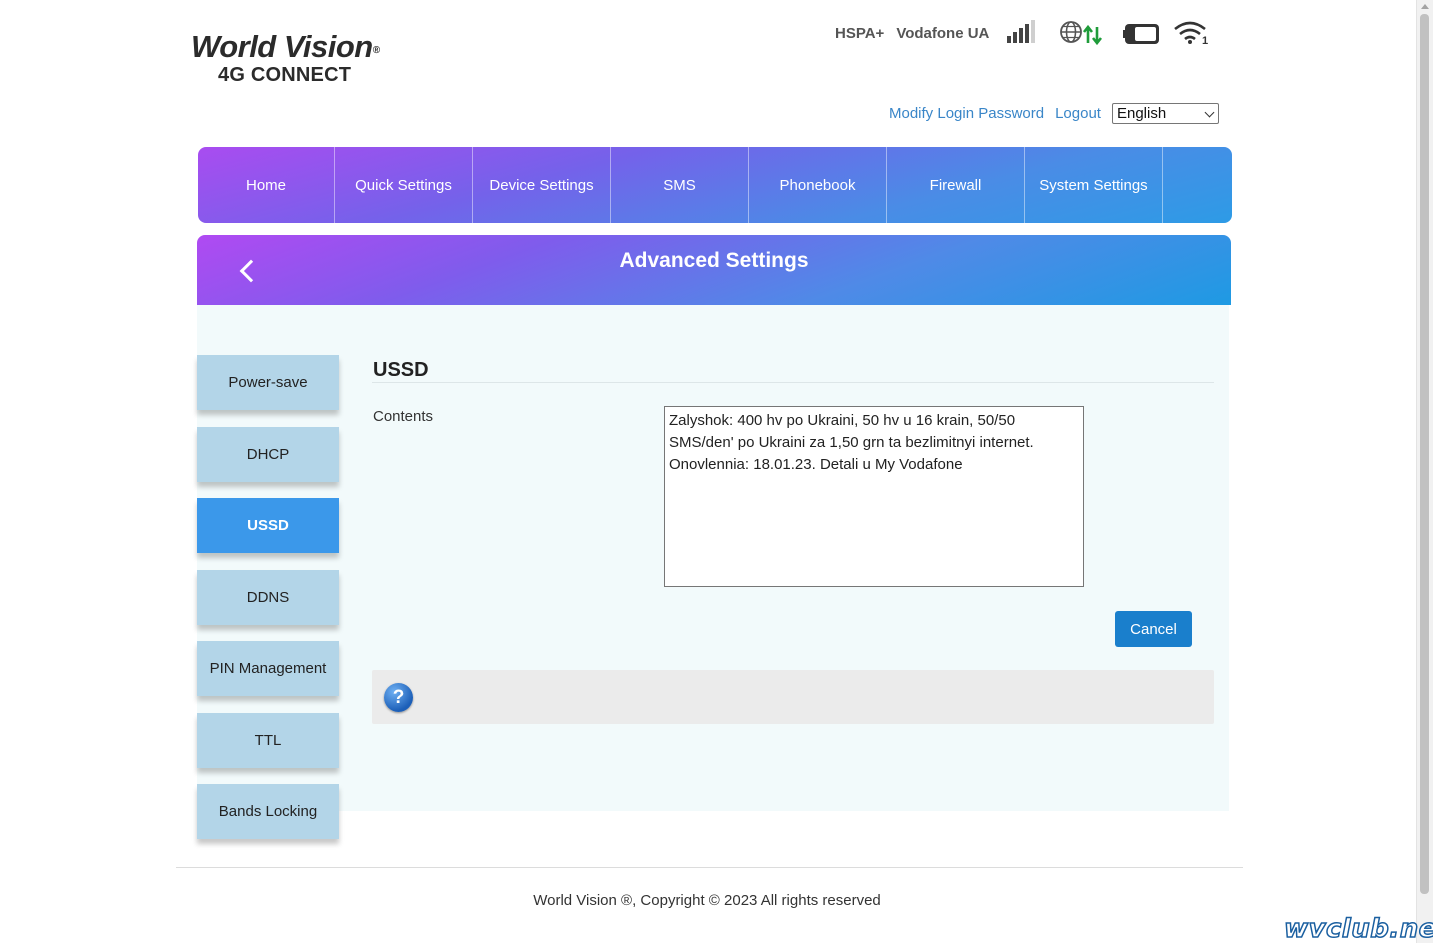 The height and width of the screenshot is (944, 1433). What do you see at coordinates (1424, 454) in the screenshot?
I see `scrollbar-thumb` at bounding box center [1424, 454].